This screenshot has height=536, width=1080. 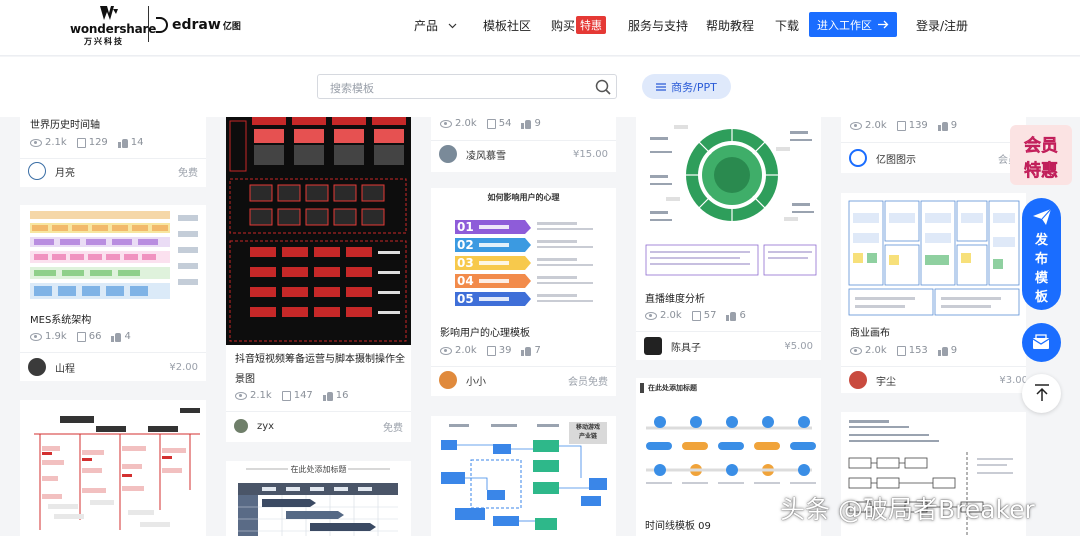 What do you see at coordinates (587, 436) in the screenshot?
I see `thumb-badge-line2: 产业链` at bounding box center [587, 436].